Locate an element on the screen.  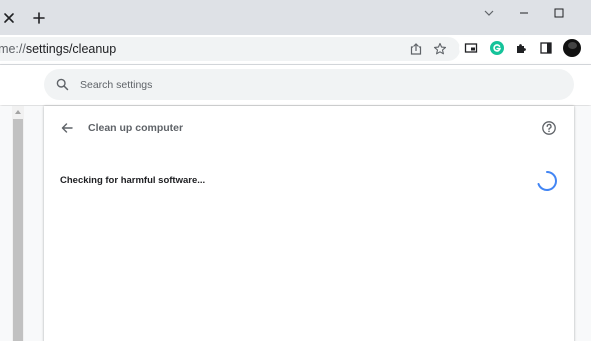
search-box is located at coordinates (309, 84).